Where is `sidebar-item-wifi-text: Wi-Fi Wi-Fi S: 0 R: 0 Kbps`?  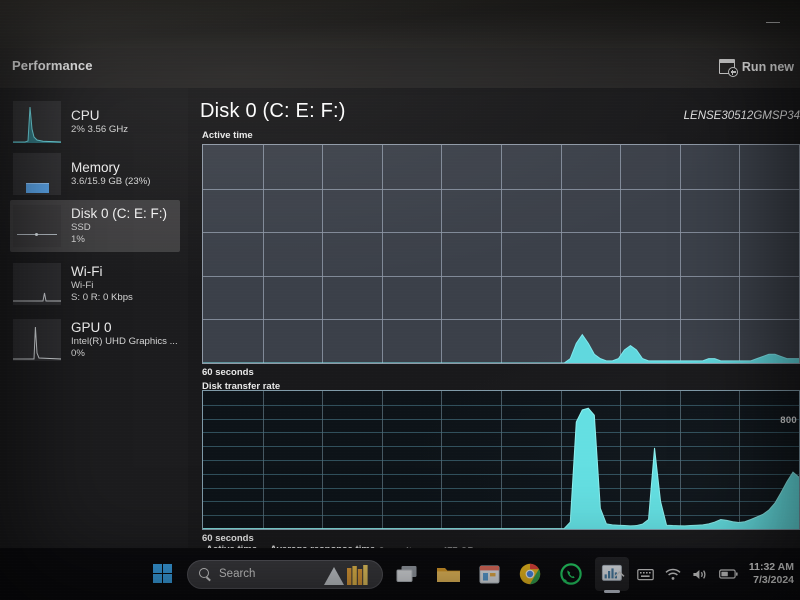
sidebar-item-wifi-text: Wi-Fi Wi-Fi S: 0 R: 0 Kbps is located at coordinates (102, 284).